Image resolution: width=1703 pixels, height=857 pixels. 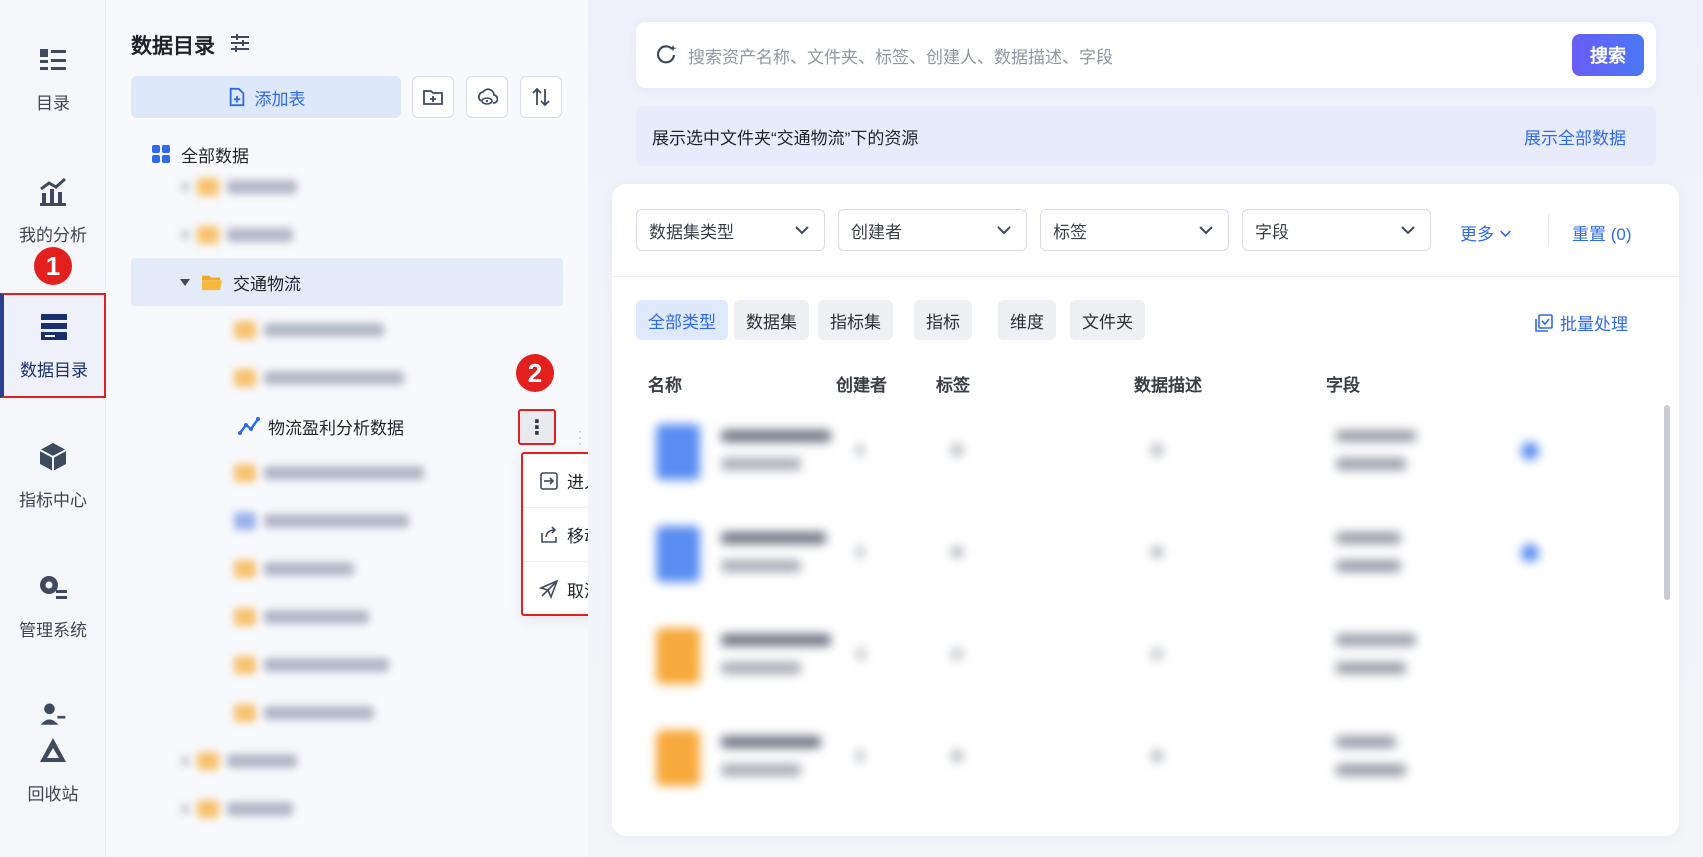 What do you see at coordinates (54, 327) in the screenshot?
I see `data-catalog-icon` at bounding box center [54, 327].